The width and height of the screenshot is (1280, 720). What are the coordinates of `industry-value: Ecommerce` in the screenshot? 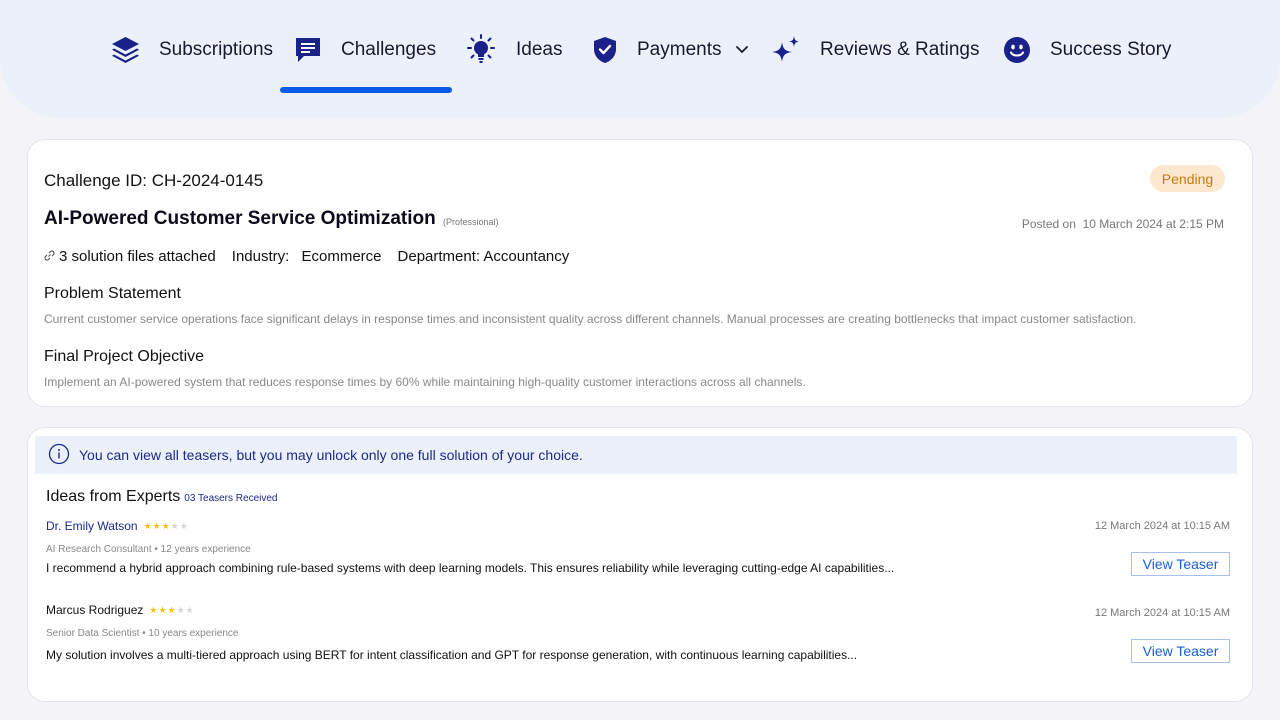 It's located at (341, 256).